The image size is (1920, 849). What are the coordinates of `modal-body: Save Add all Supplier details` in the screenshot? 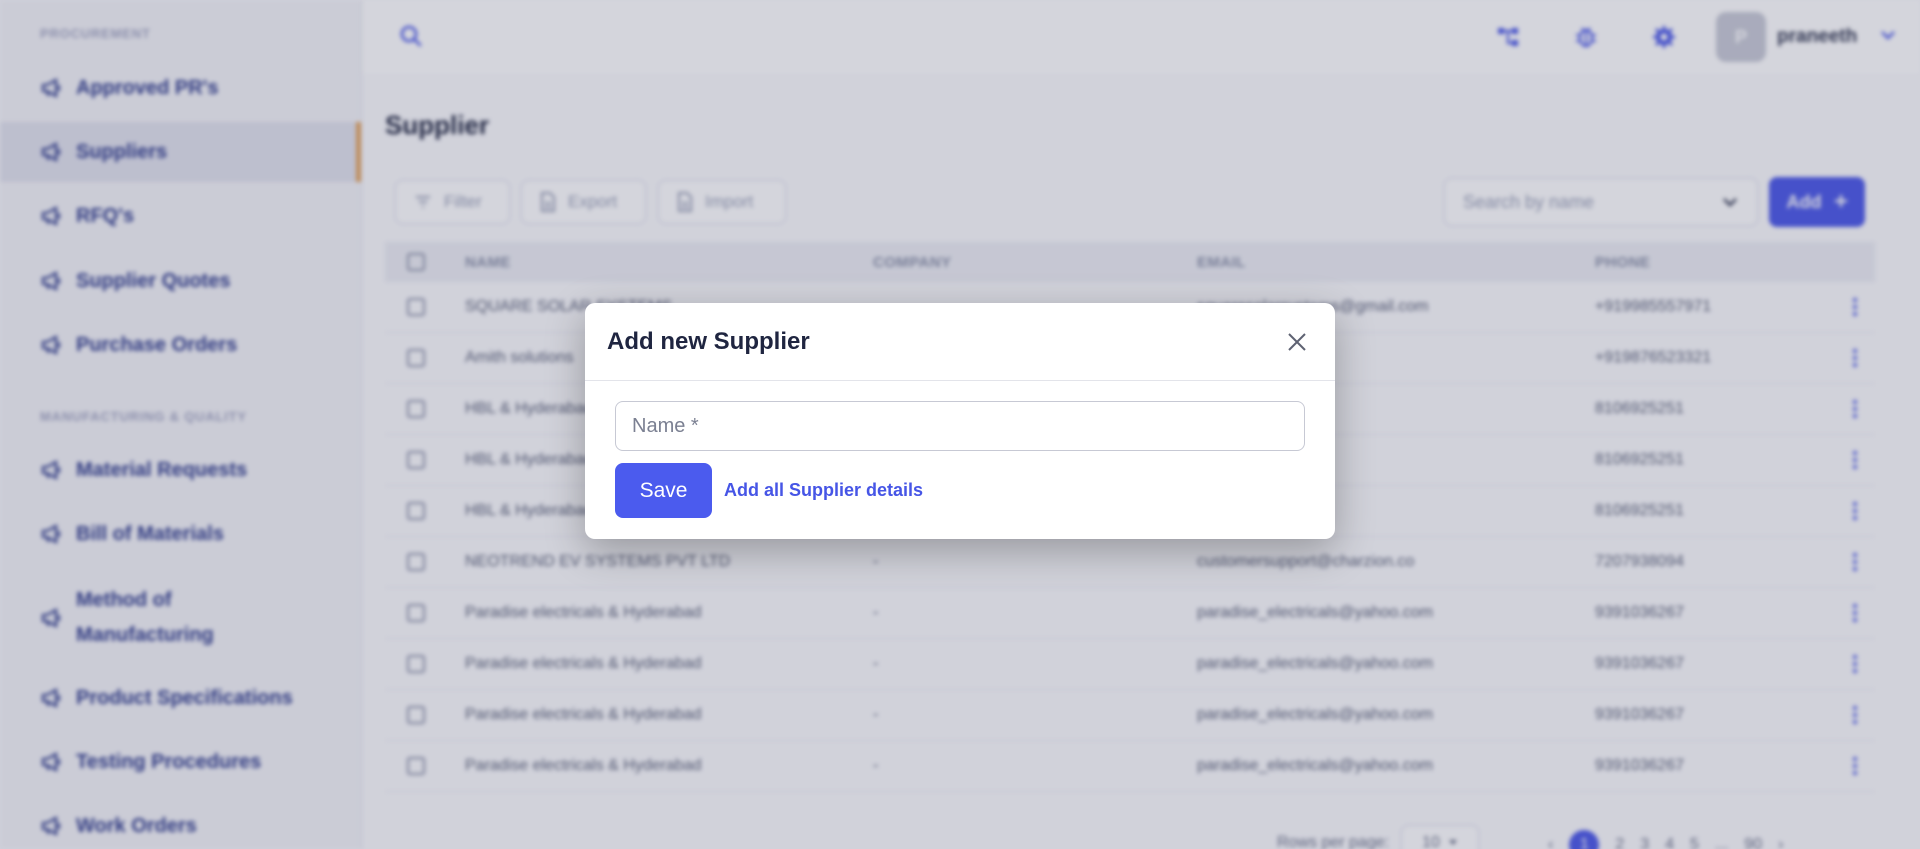 It's located at (960, 449).